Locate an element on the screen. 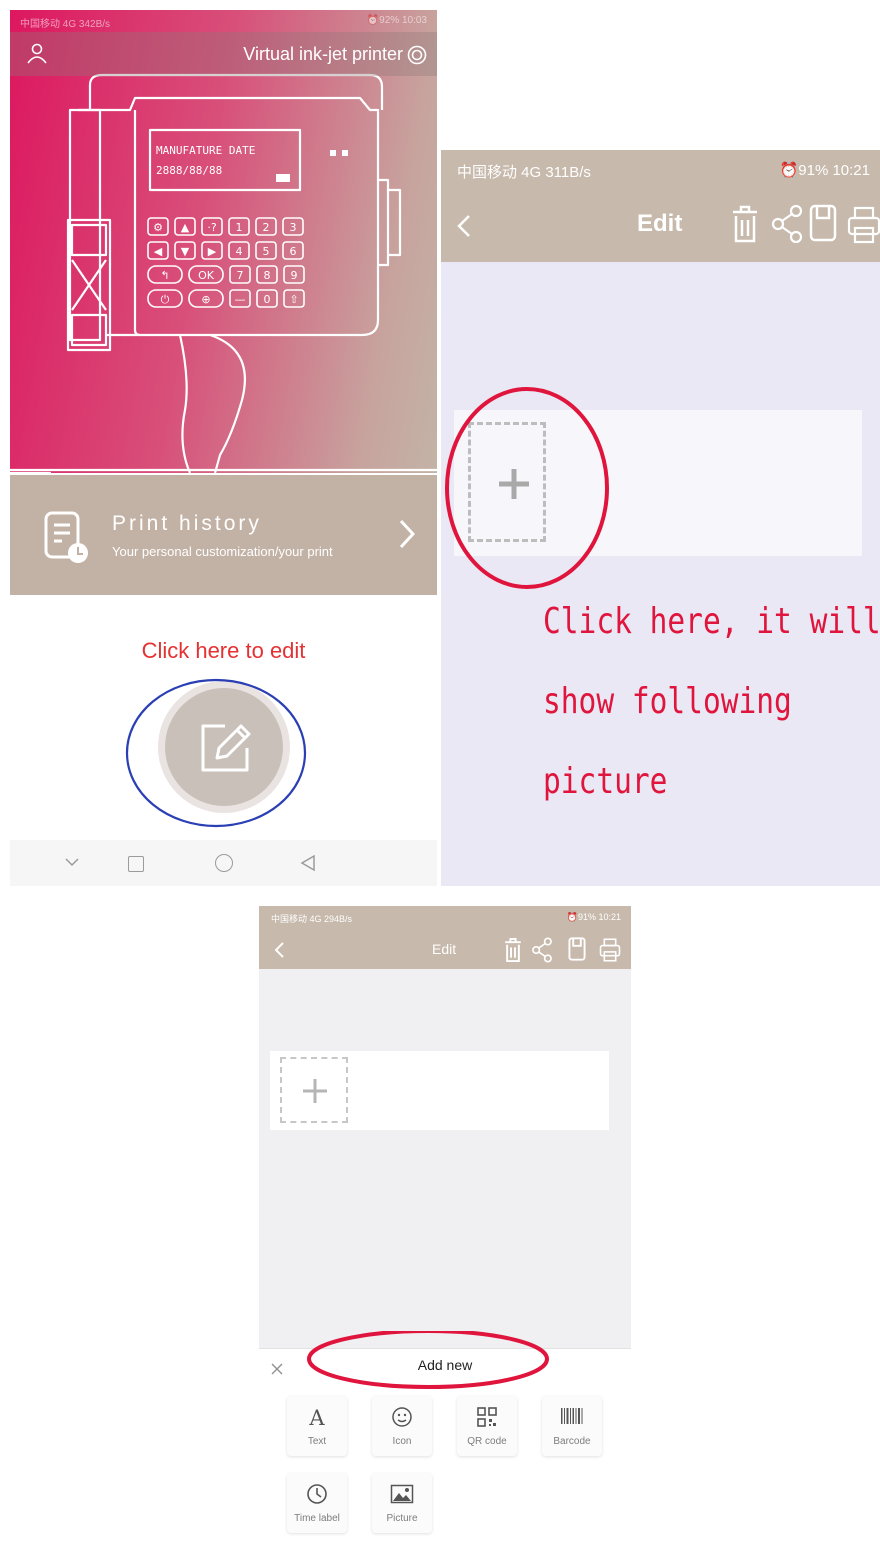 This screenshot has width=880, height=1550. keypad-key-label: OK is located at coordinates (206, 275).